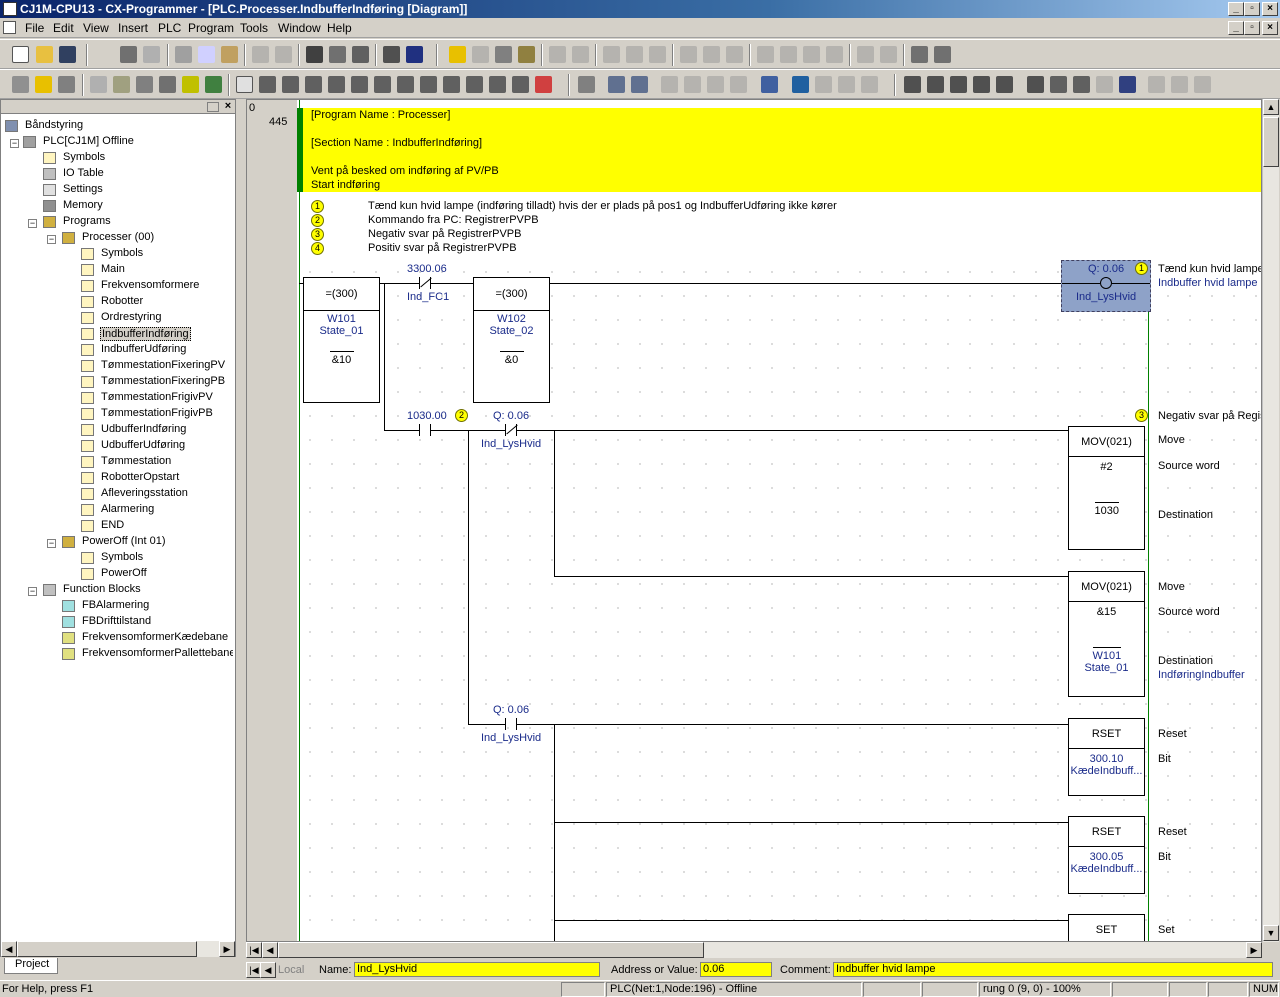 Image resolution: width=1280 pixels, height=997 pixels. I want to click on new-icon, so click(20, 54).